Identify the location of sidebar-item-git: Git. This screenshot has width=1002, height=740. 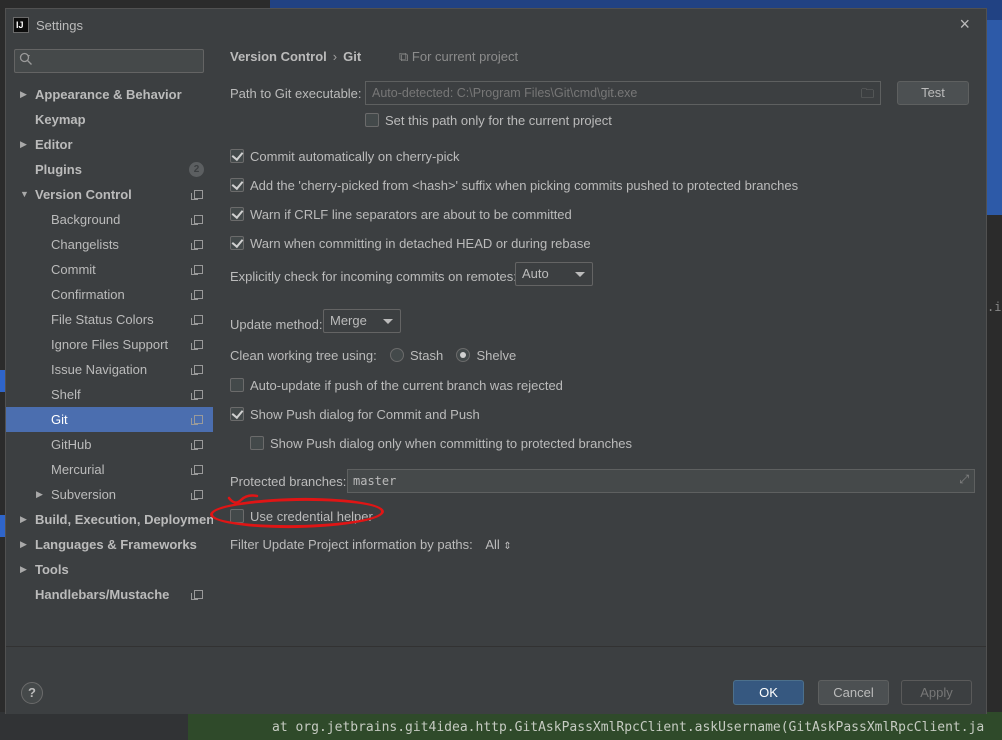
(109, 419).